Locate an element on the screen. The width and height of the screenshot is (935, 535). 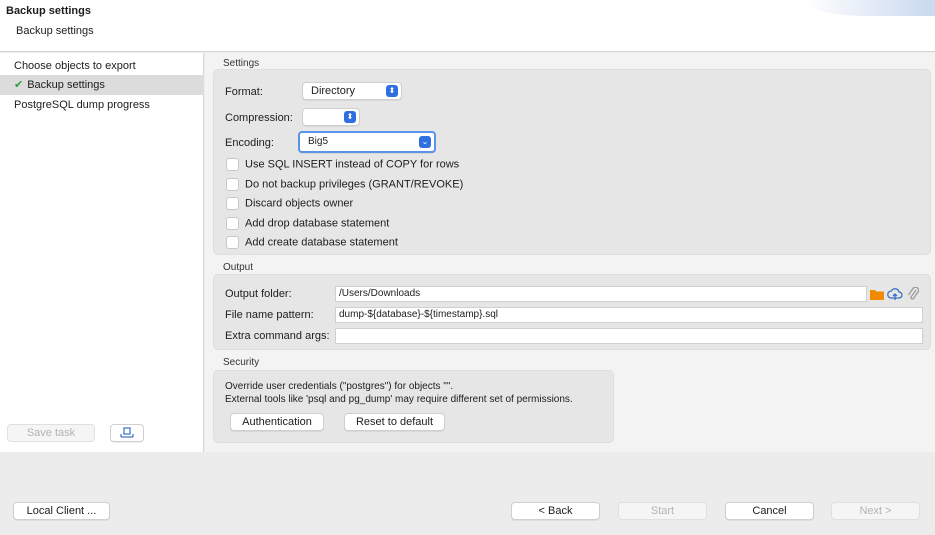
start-button: Start is located at coordinates (662, 511).